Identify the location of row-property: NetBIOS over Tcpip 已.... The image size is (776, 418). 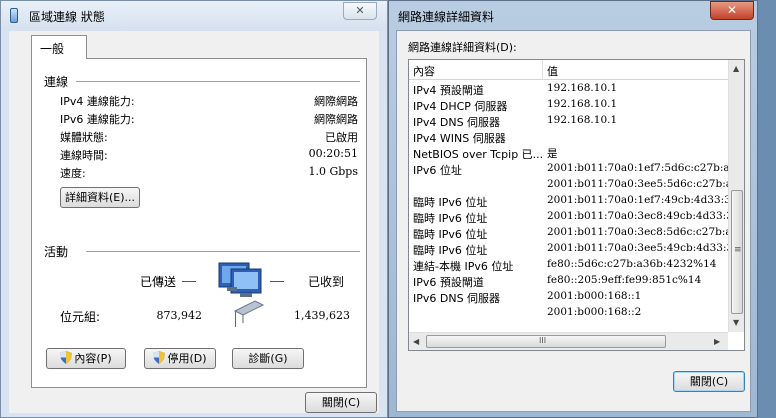
(478, 154).